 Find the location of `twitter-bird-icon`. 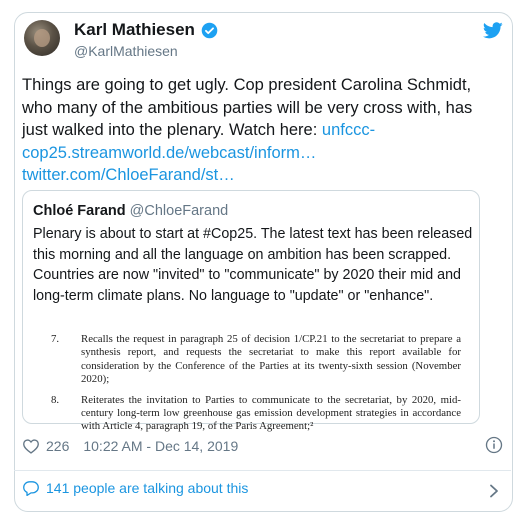

twitter-bird-icon is located at coordinates (493, 30).